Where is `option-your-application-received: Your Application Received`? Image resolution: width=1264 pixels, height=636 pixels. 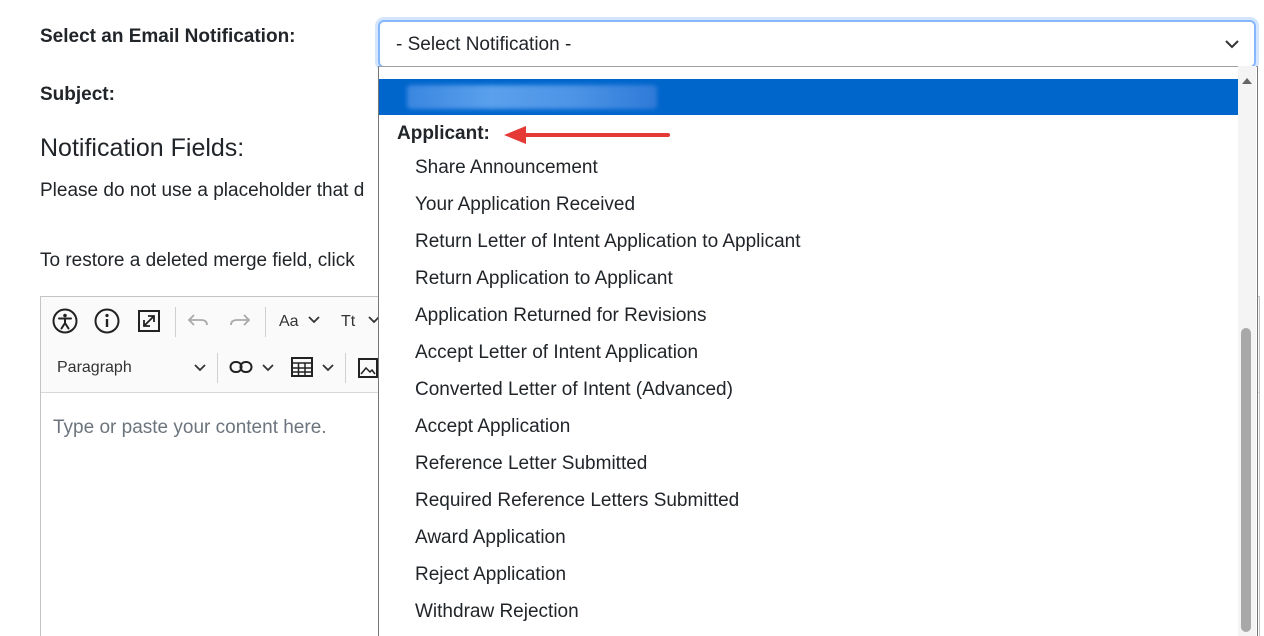 option-your-application-received: Your Application Received is located at coordinates (525, 205).